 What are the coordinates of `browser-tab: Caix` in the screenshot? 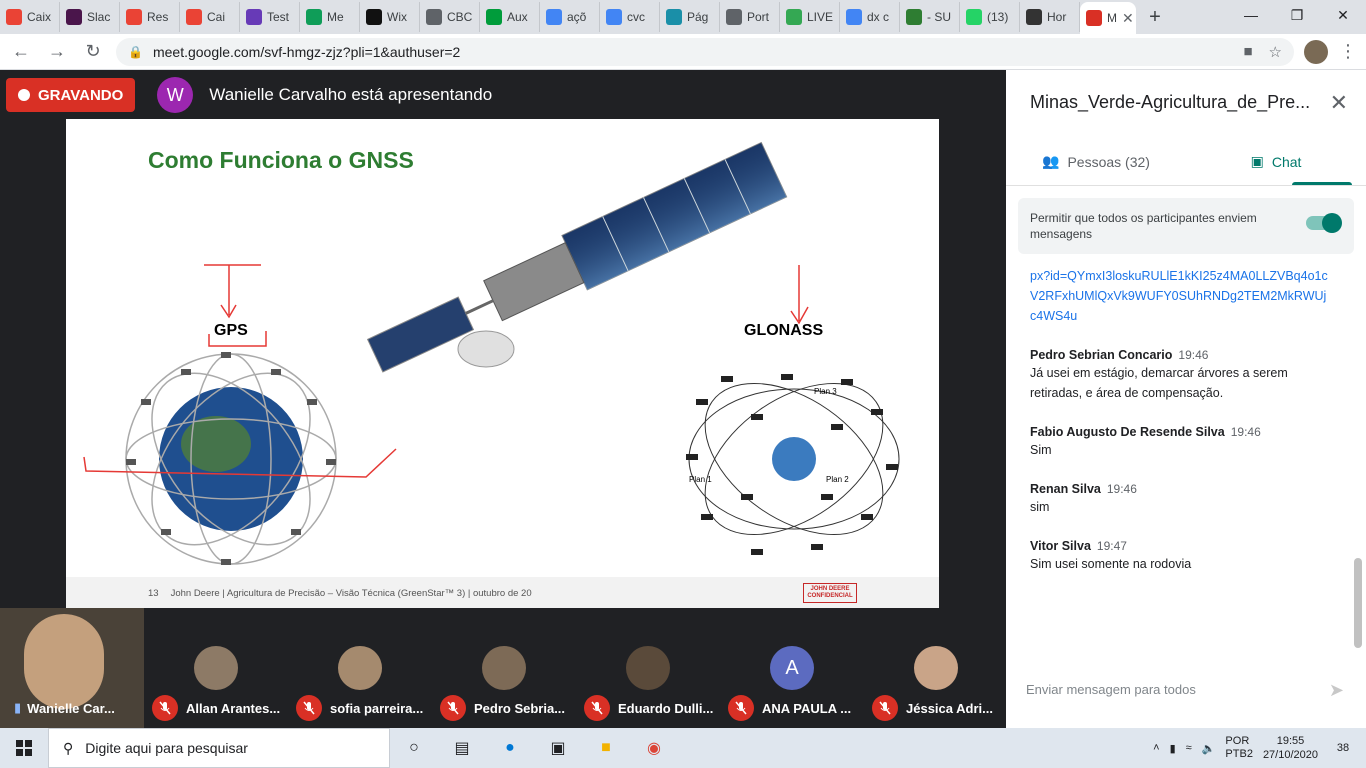 It's located at (30, 17).